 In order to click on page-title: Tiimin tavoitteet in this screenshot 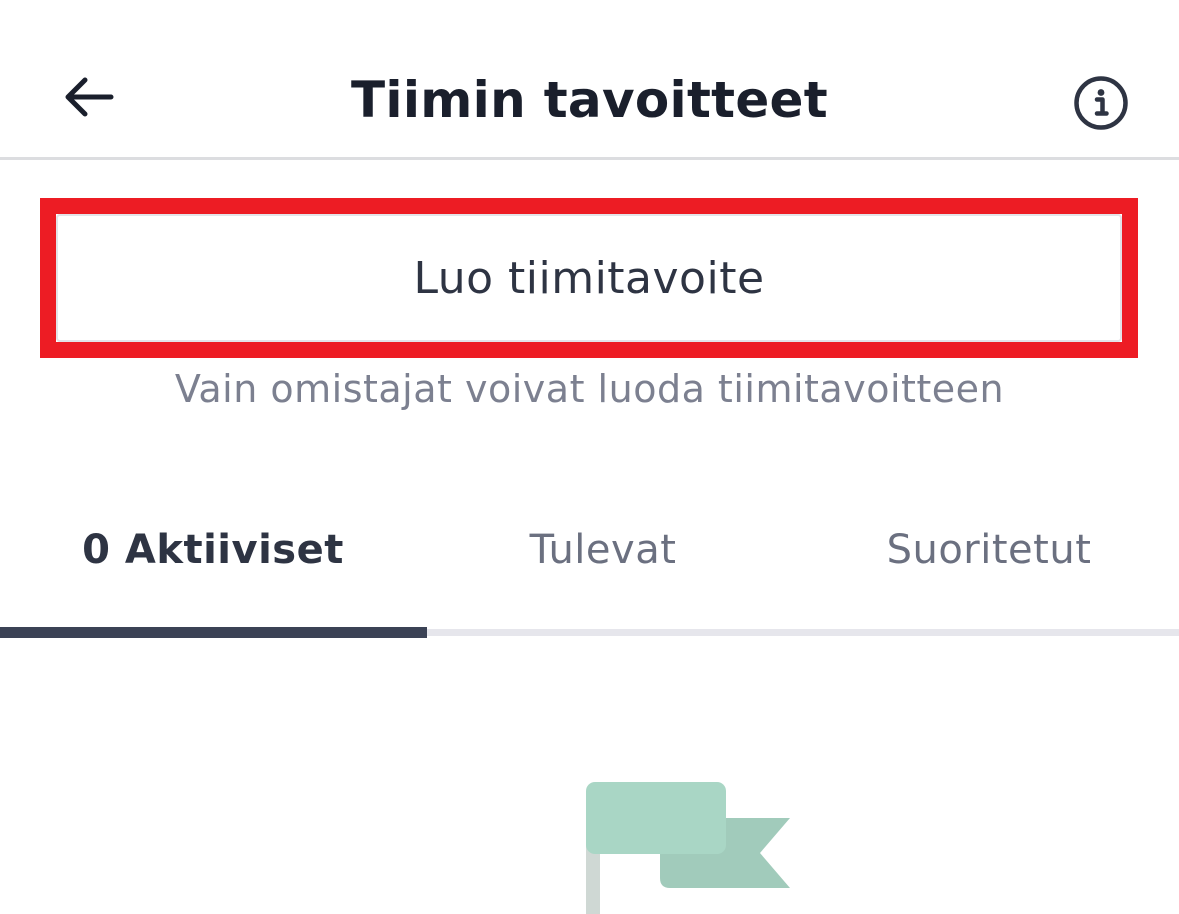, I will do `click(589, 100)`.